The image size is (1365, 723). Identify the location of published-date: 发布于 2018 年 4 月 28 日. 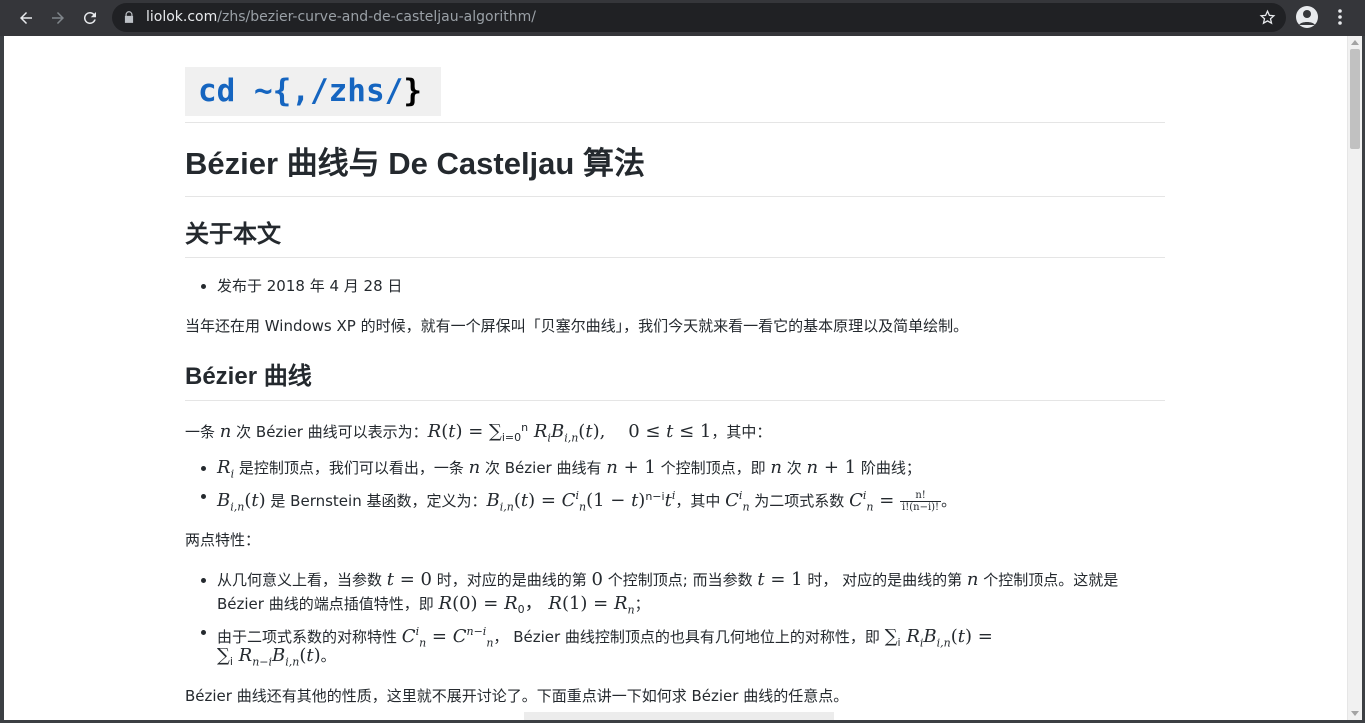
(310, 286).